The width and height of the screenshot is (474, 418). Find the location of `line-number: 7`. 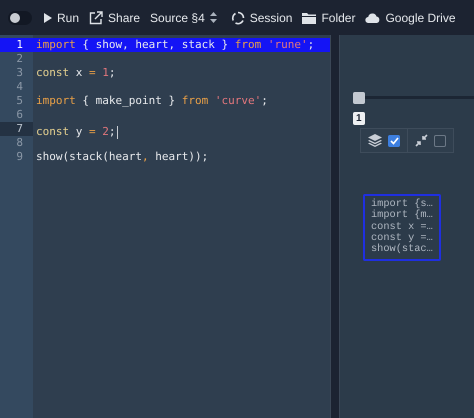

line-number: 7 is located at coordinates (16, 129).